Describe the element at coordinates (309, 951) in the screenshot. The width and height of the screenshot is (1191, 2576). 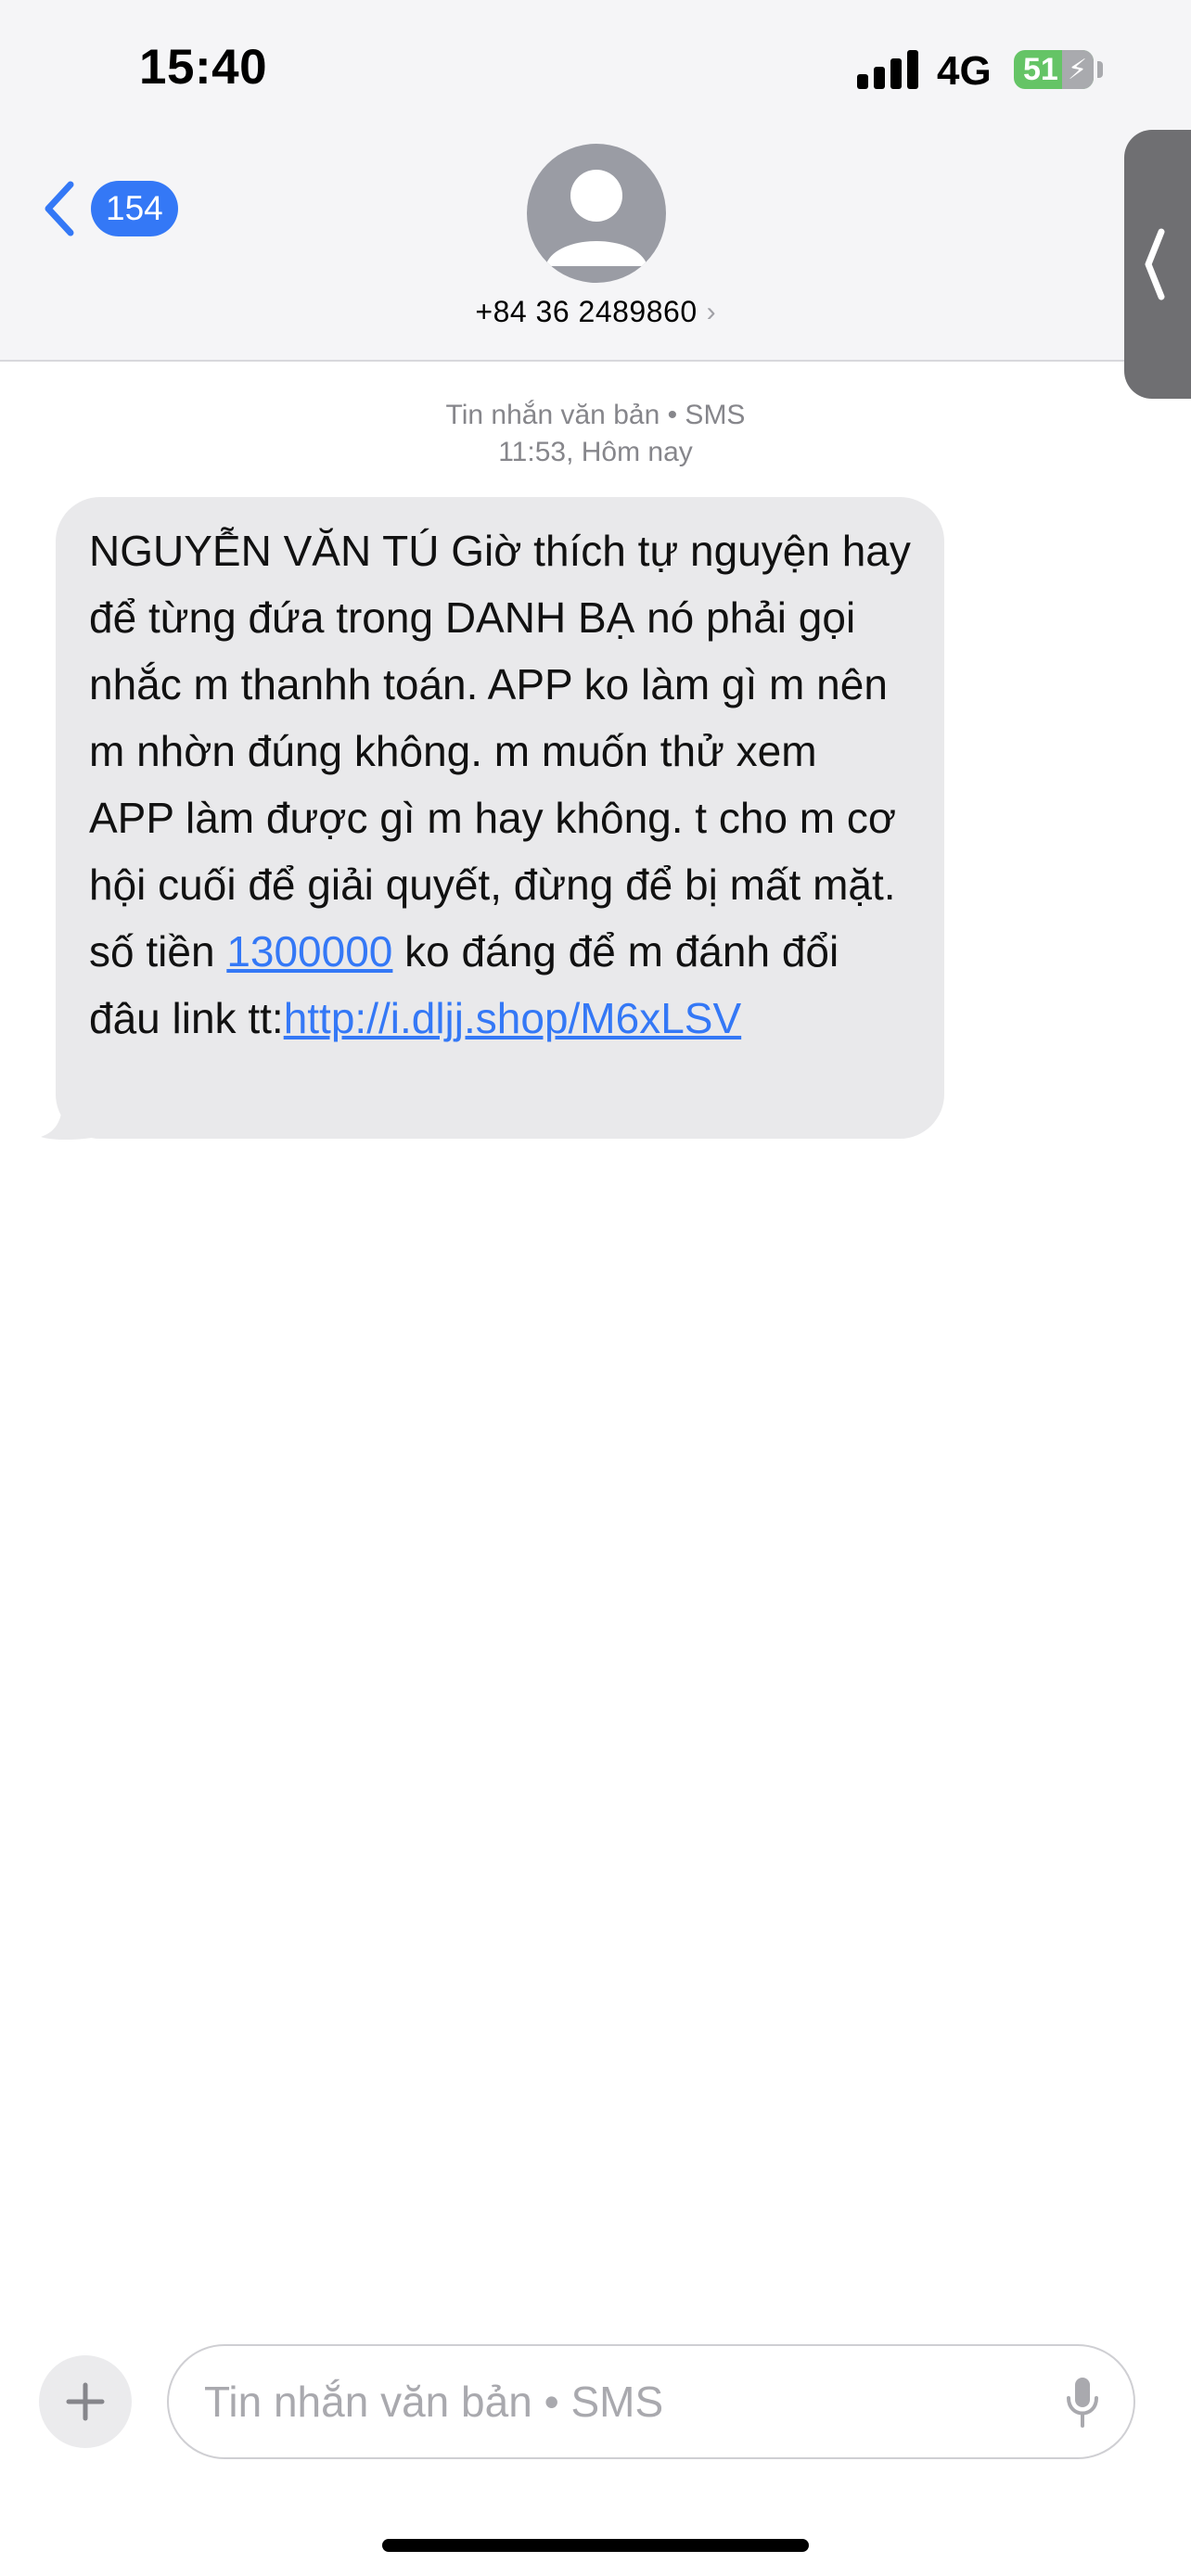
I see `amount-link: 1300000` at that location.